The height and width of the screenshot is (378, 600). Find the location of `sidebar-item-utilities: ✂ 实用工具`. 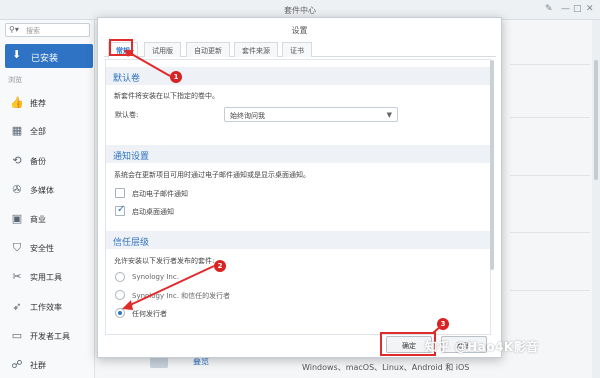

sidebar-item-utilities: ✂ 实用工具 is located at coordinates (50, 277).